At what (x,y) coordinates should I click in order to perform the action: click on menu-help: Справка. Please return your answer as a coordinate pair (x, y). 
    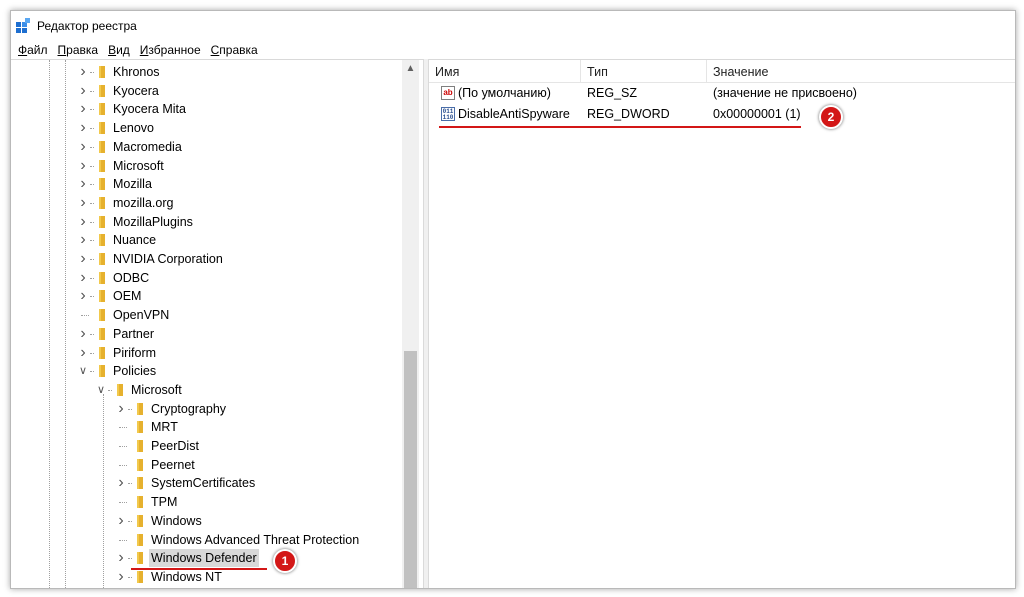
    Looking at the image, I should click on (234, 50).